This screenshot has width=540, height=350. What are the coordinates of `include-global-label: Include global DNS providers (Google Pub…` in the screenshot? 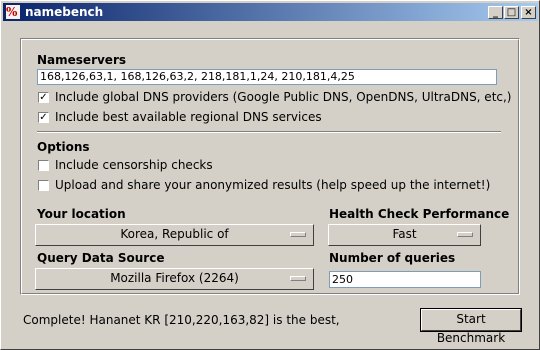 It's located at (283, 97).